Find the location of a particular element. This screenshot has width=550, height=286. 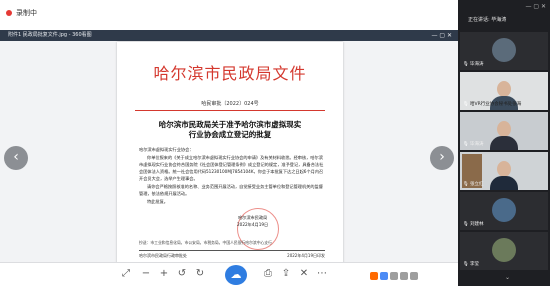

footer-org: 哈尔滨市民政局行政审批处 is located at coordinates (163, 255).